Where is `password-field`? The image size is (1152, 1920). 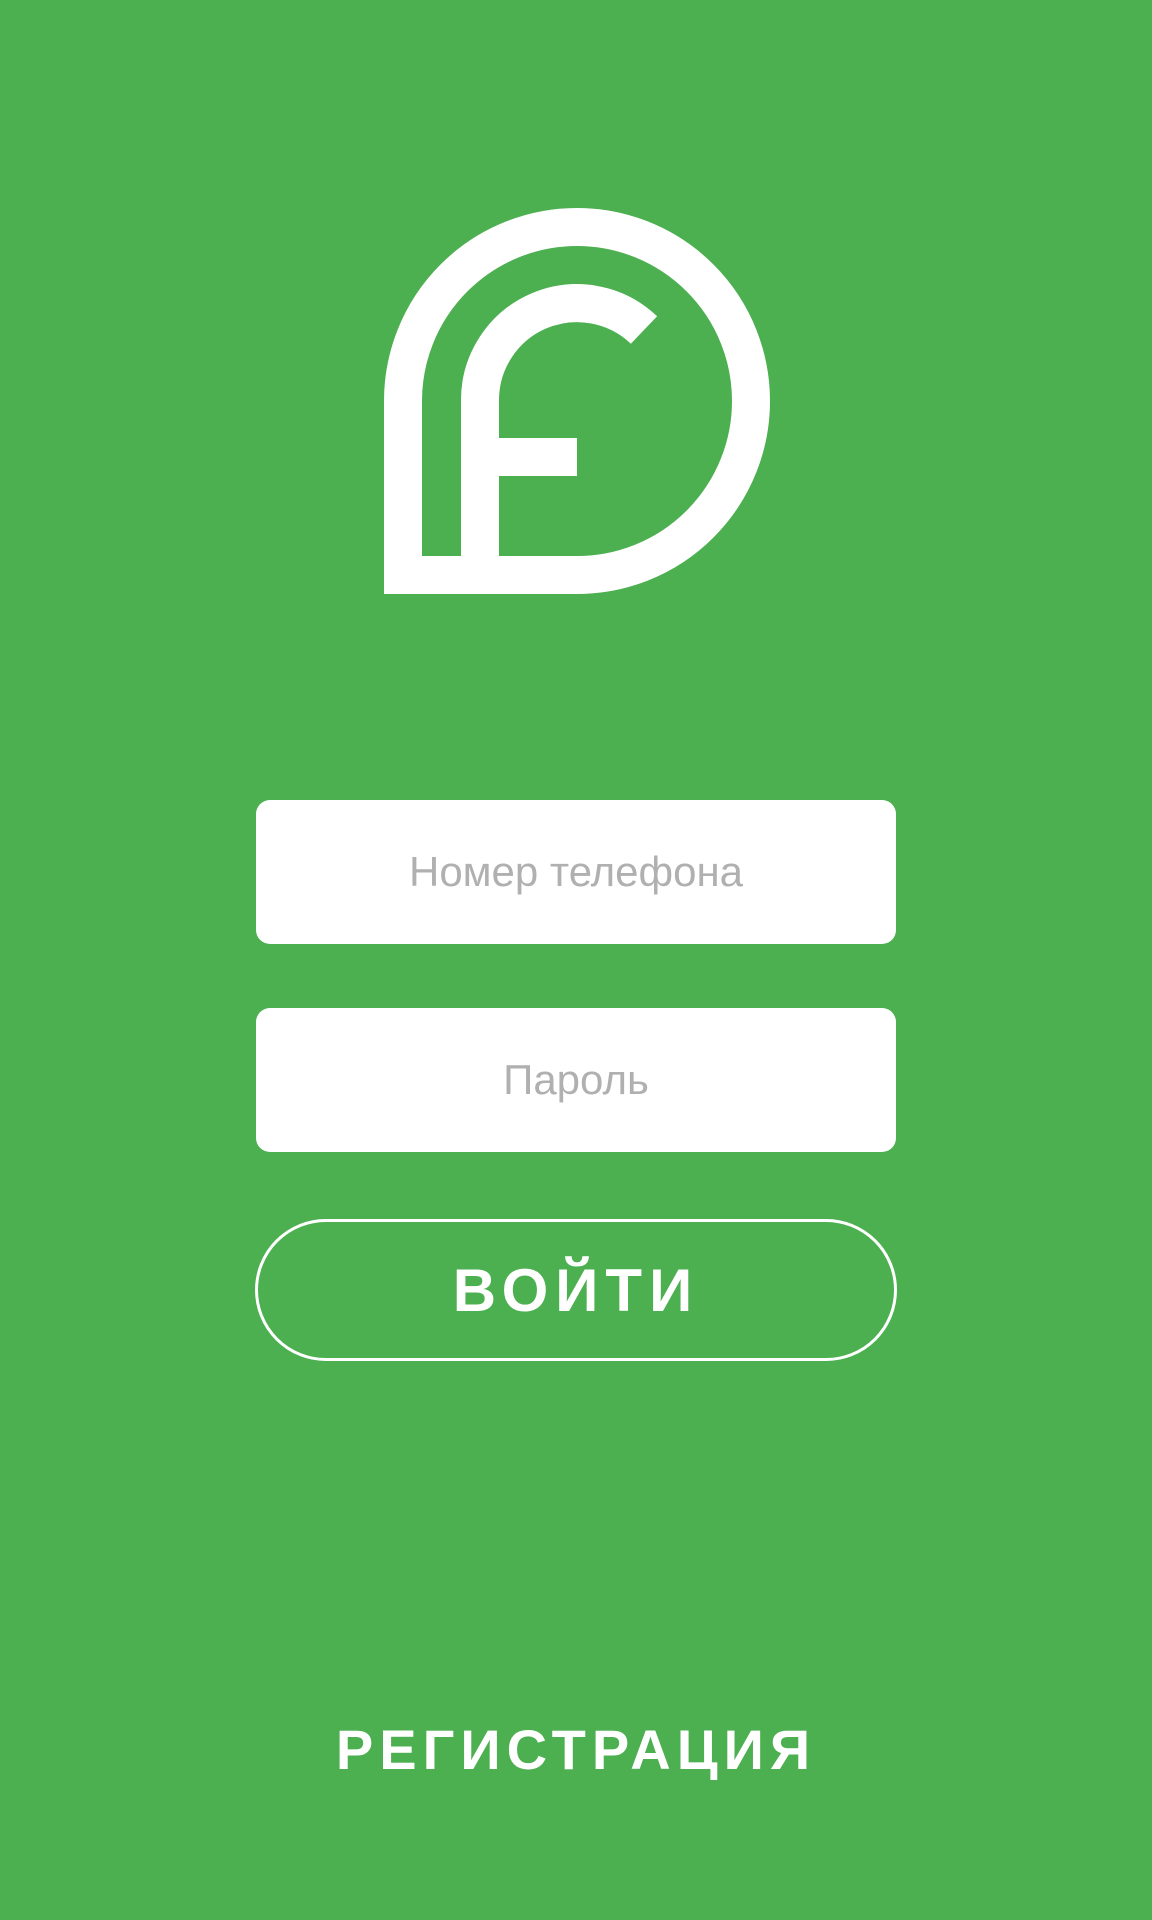 password-field is located at coordinates (576, 1080).